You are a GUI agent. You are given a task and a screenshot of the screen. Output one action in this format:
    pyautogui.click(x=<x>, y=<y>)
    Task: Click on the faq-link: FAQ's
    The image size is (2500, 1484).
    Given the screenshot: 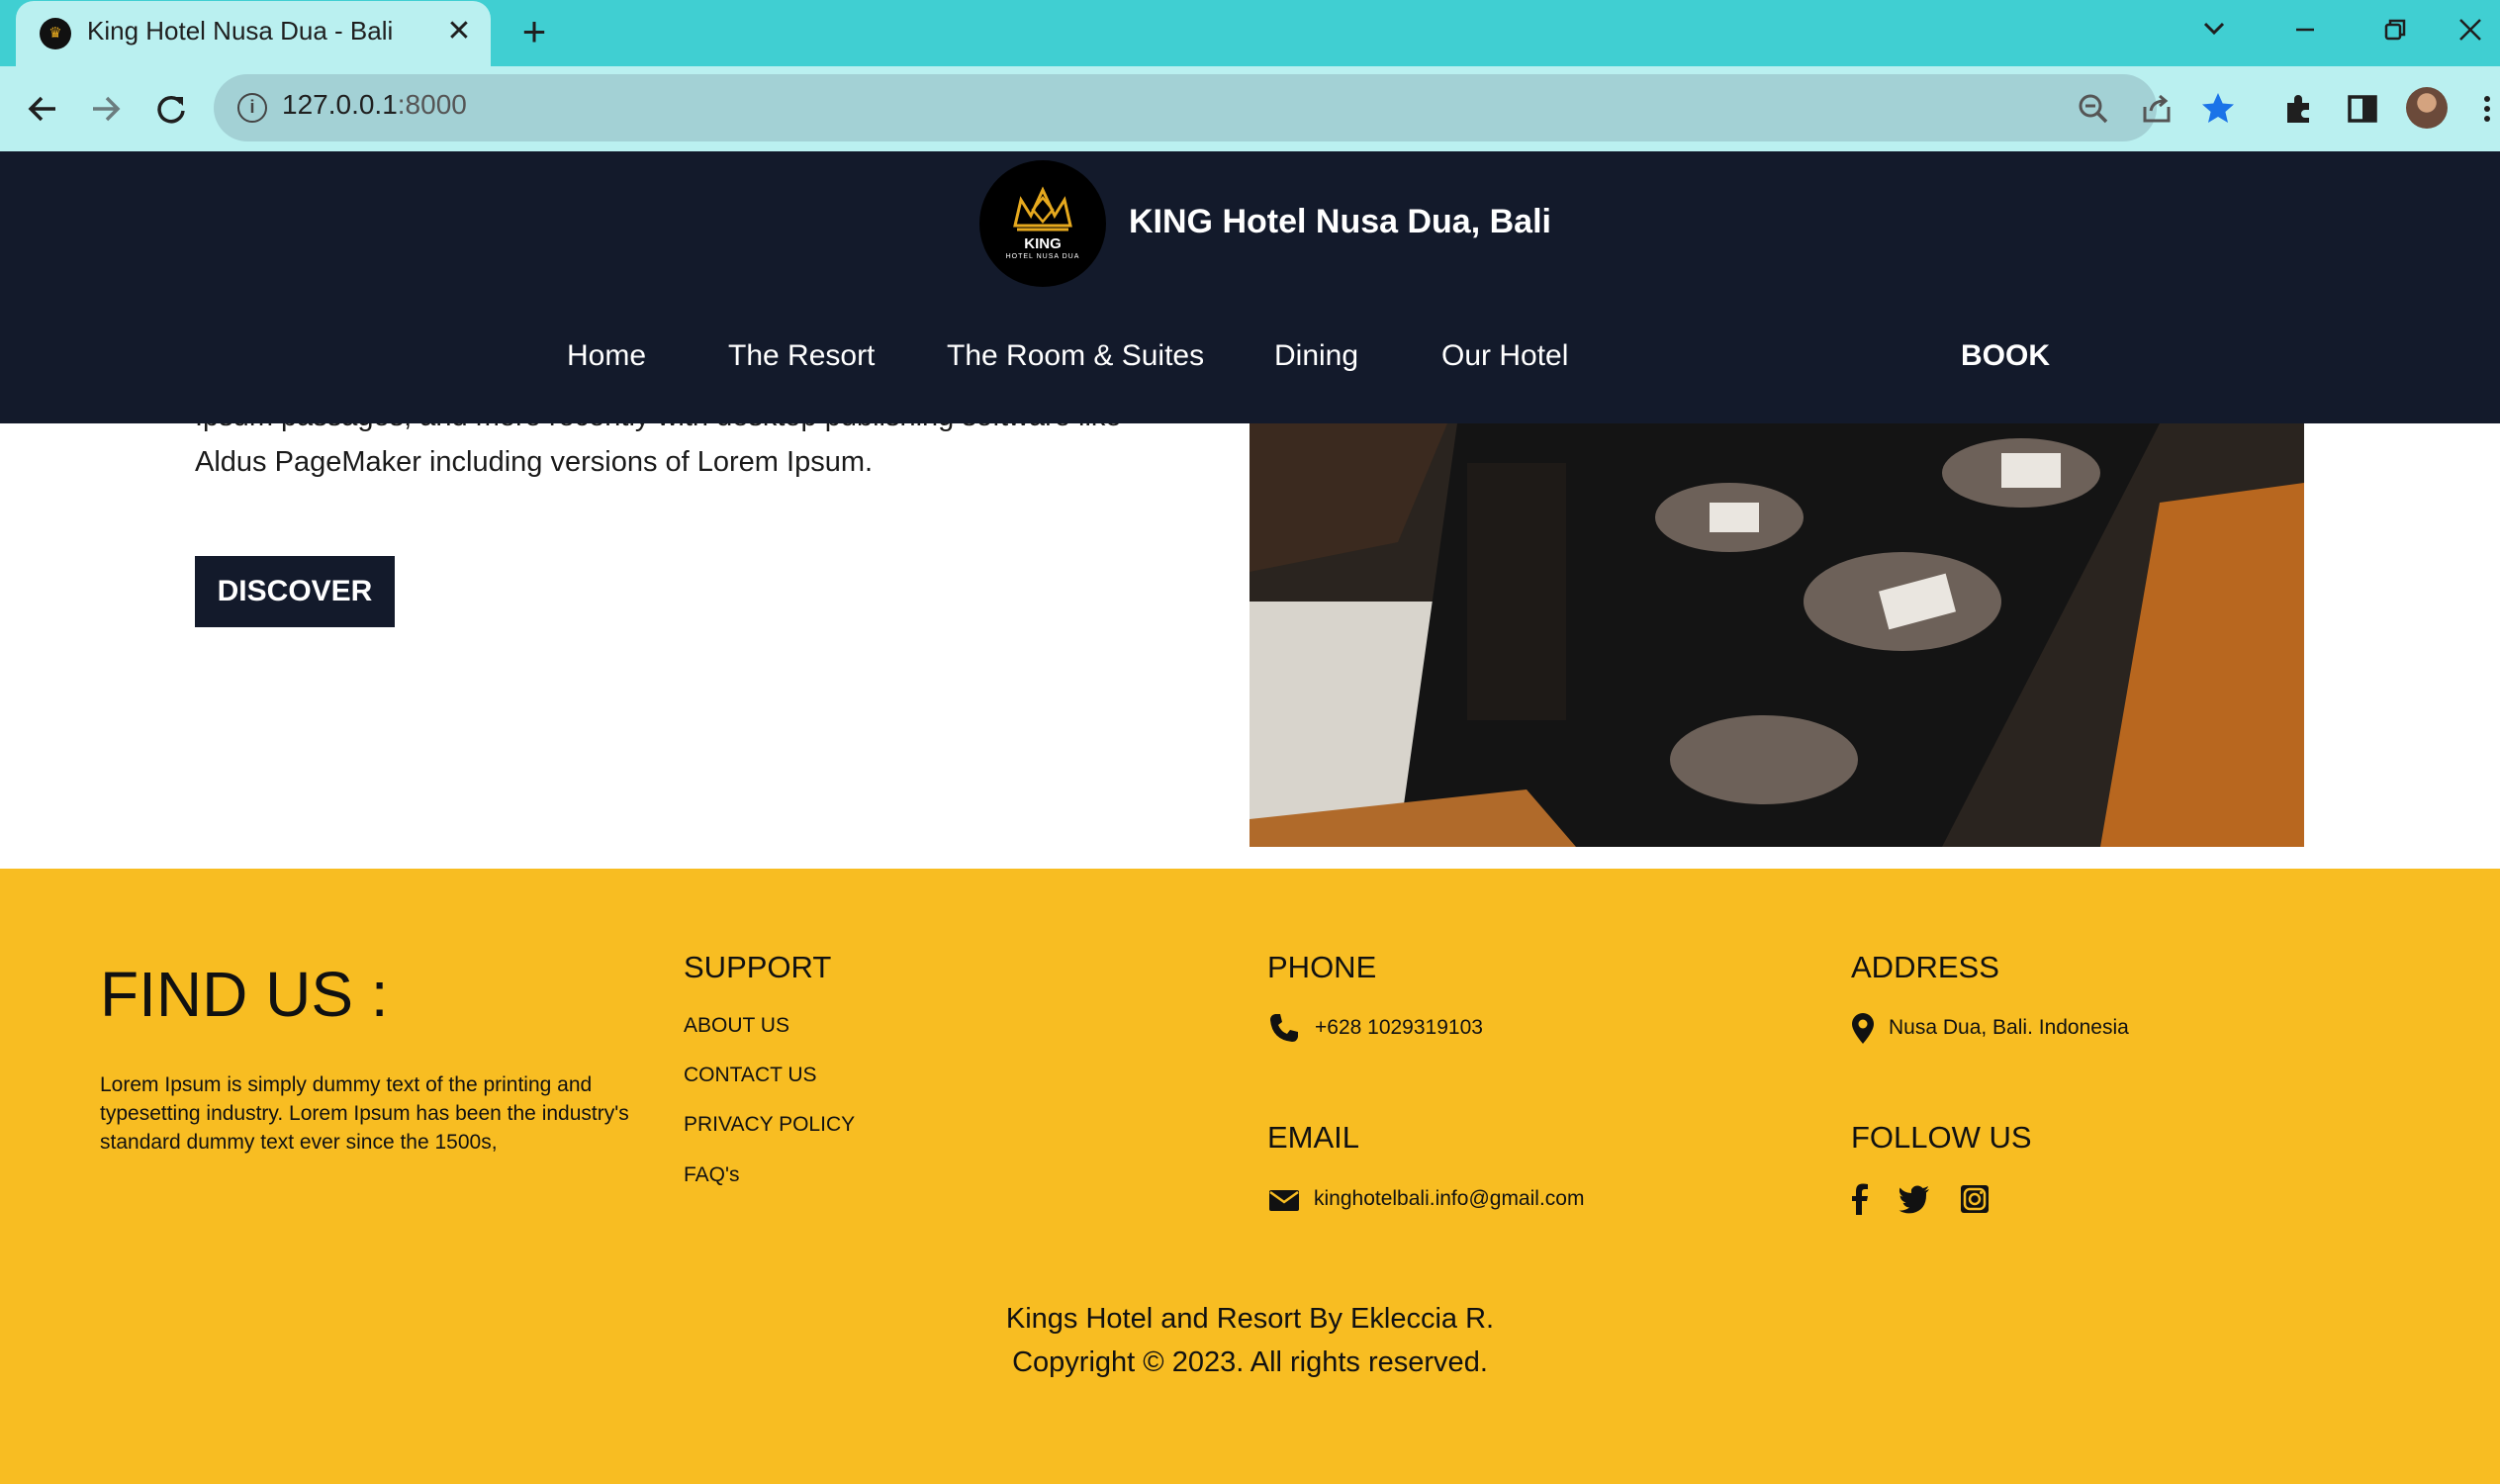 What is the action you would take?
    pyautogui.click(x=712, y=1175)
    